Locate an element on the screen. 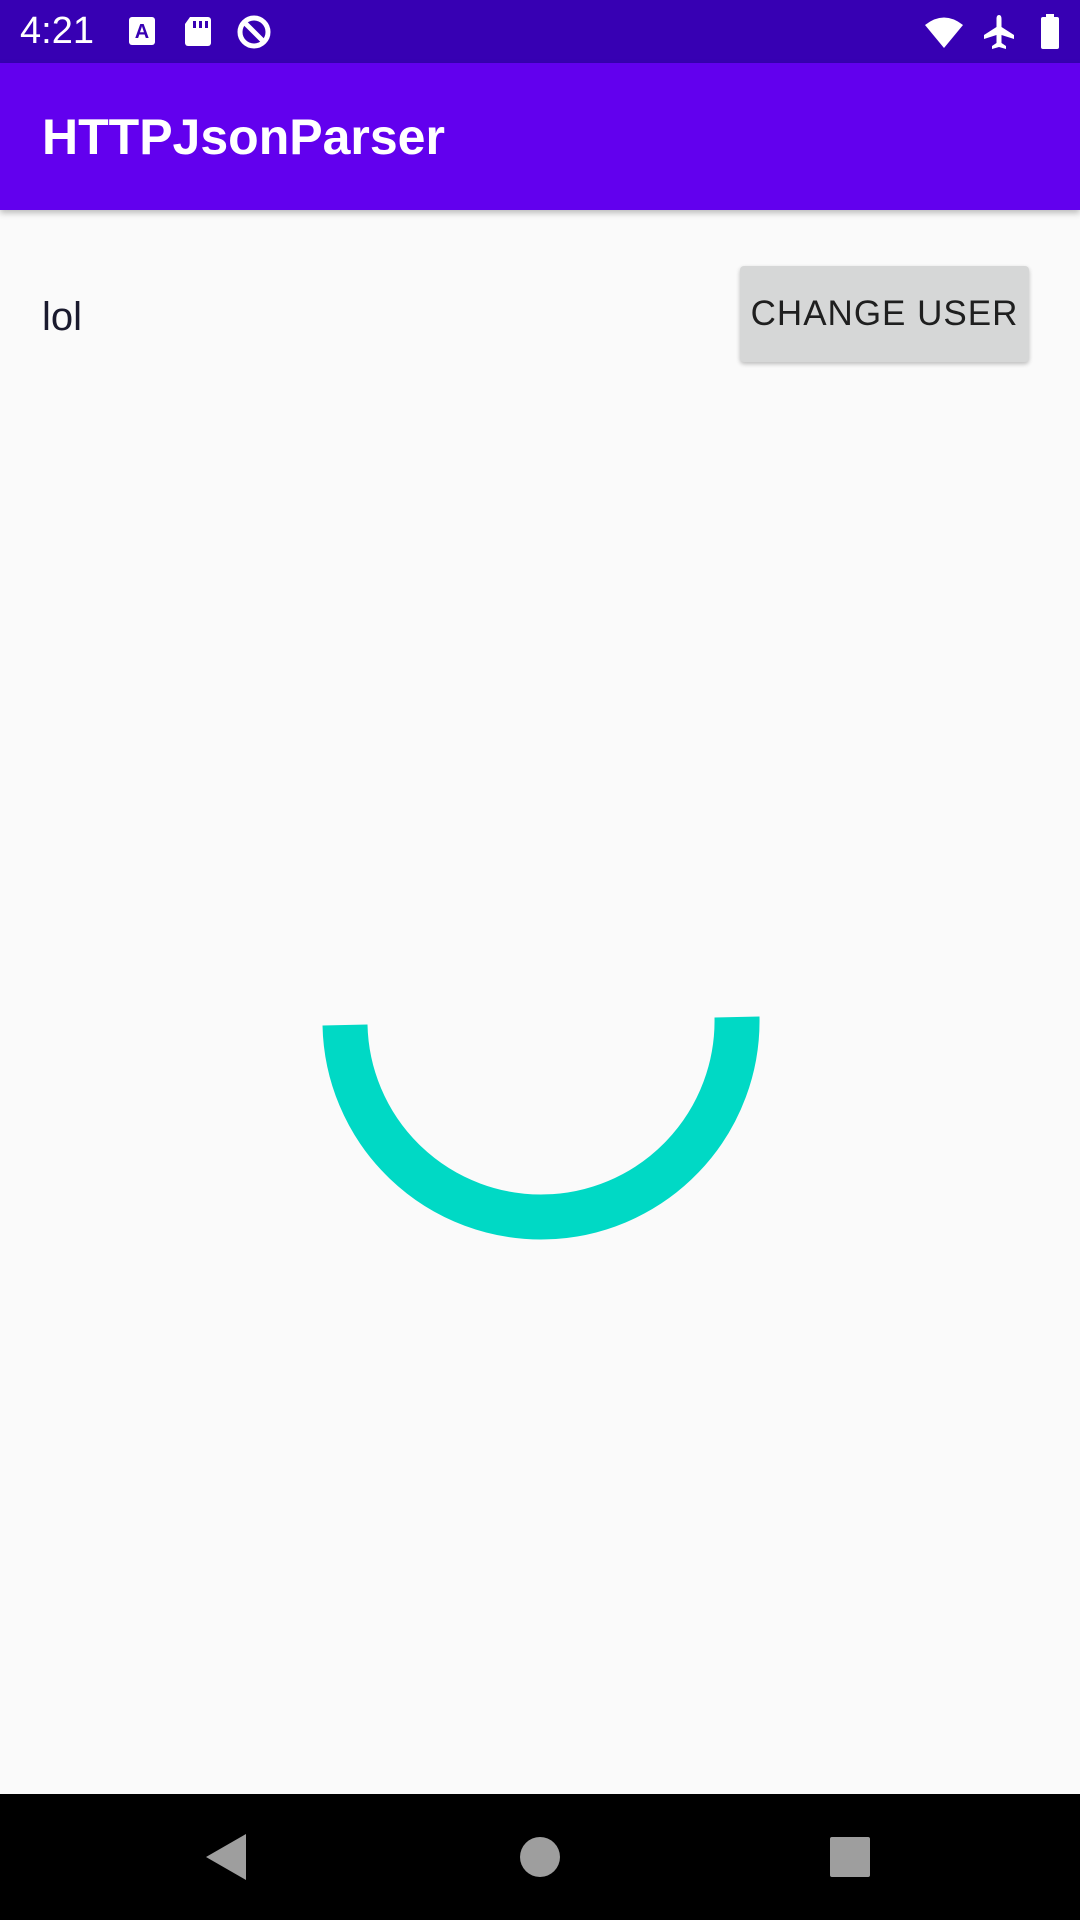 The height and width of the screenshot is (1920, 1080). svg-text: A is located at coordinates (142, 32).